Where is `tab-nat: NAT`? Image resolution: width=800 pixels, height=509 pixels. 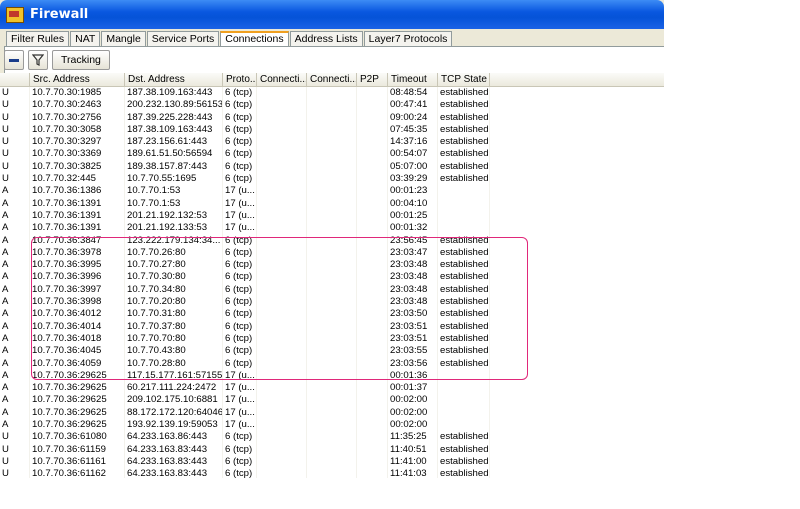
tab-nat: NAT is located at coordinates (85, 38).